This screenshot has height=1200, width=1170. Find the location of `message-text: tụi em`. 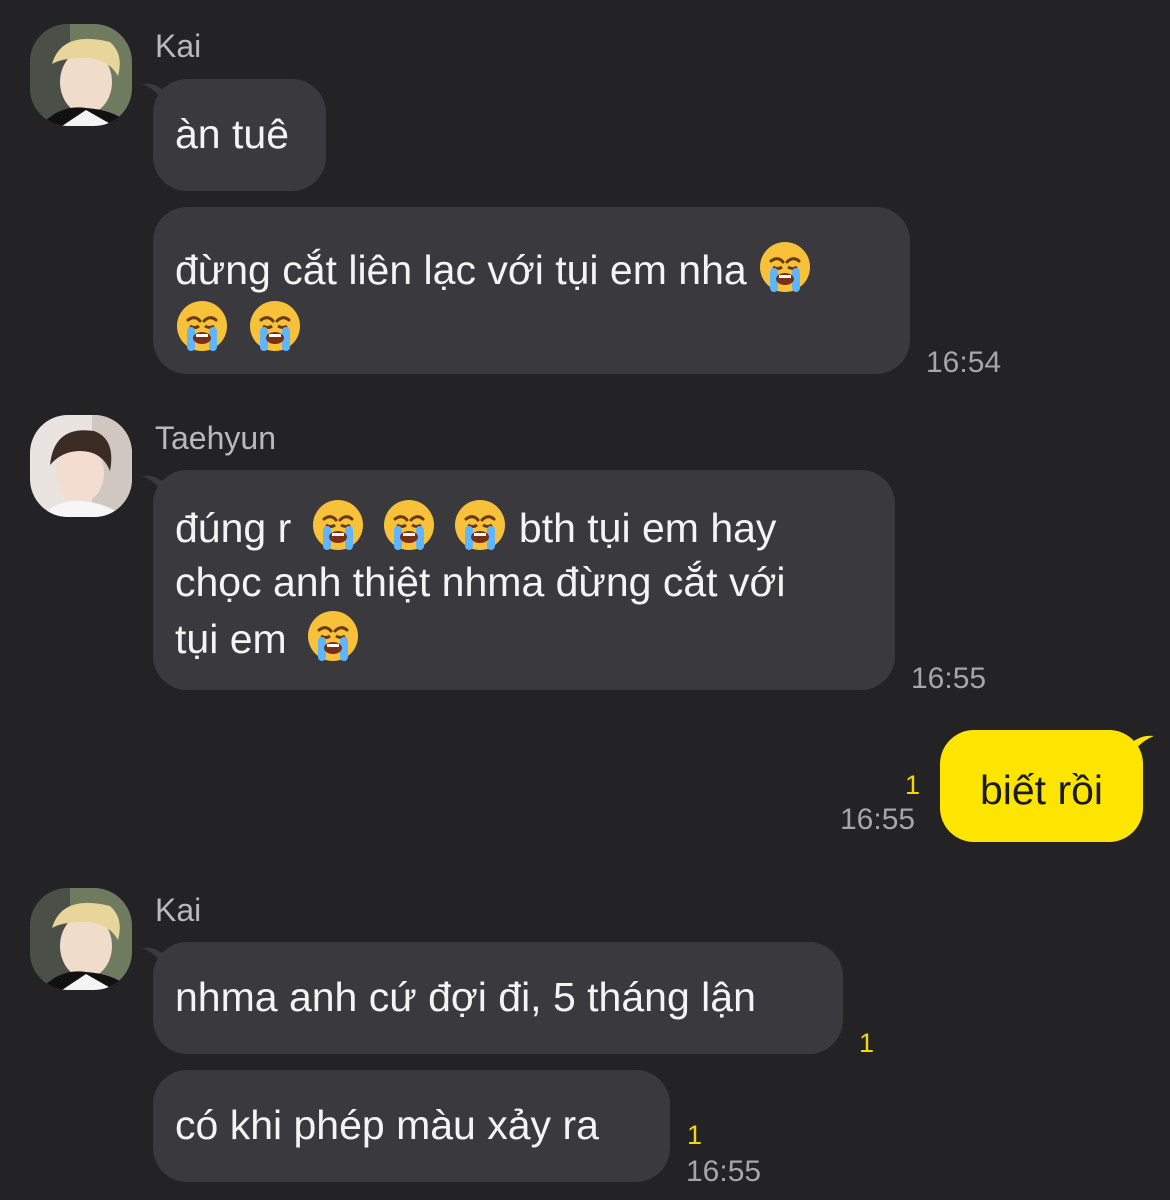

message-text: tụi em is located at coordinates (231, 639).